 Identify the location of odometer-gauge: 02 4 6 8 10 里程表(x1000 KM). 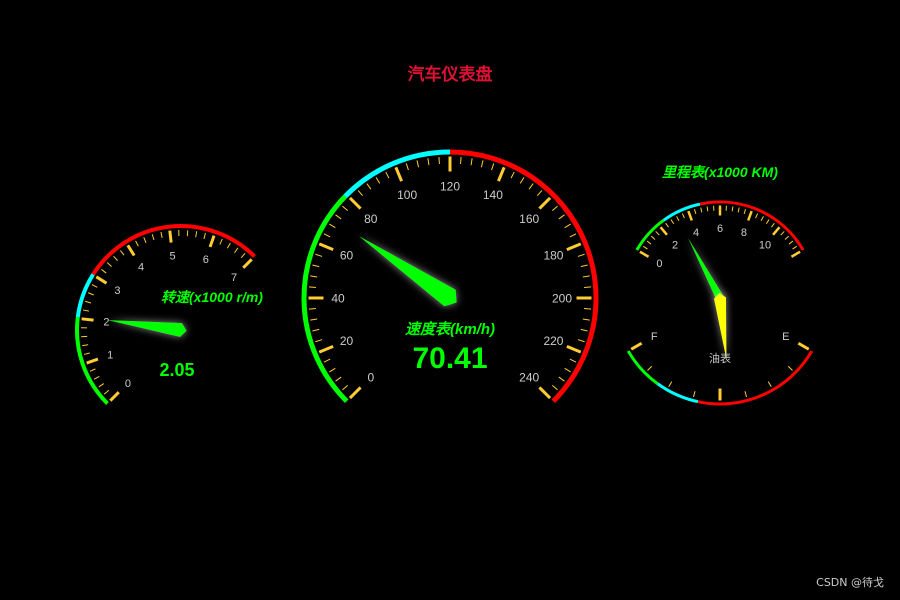
(720, 232).